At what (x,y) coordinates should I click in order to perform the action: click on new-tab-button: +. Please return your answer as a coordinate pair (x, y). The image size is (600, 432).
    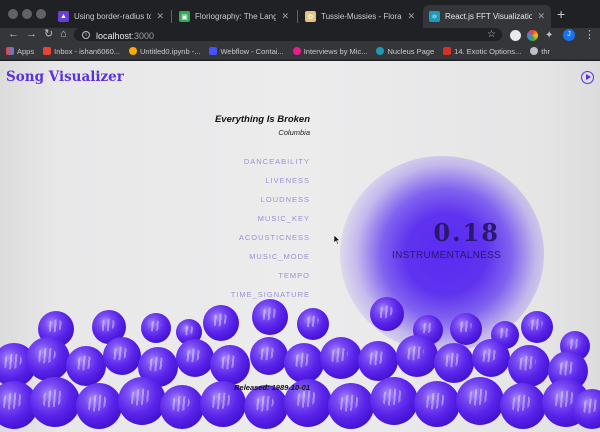
    Looking at the image, I should click on (561, 14).